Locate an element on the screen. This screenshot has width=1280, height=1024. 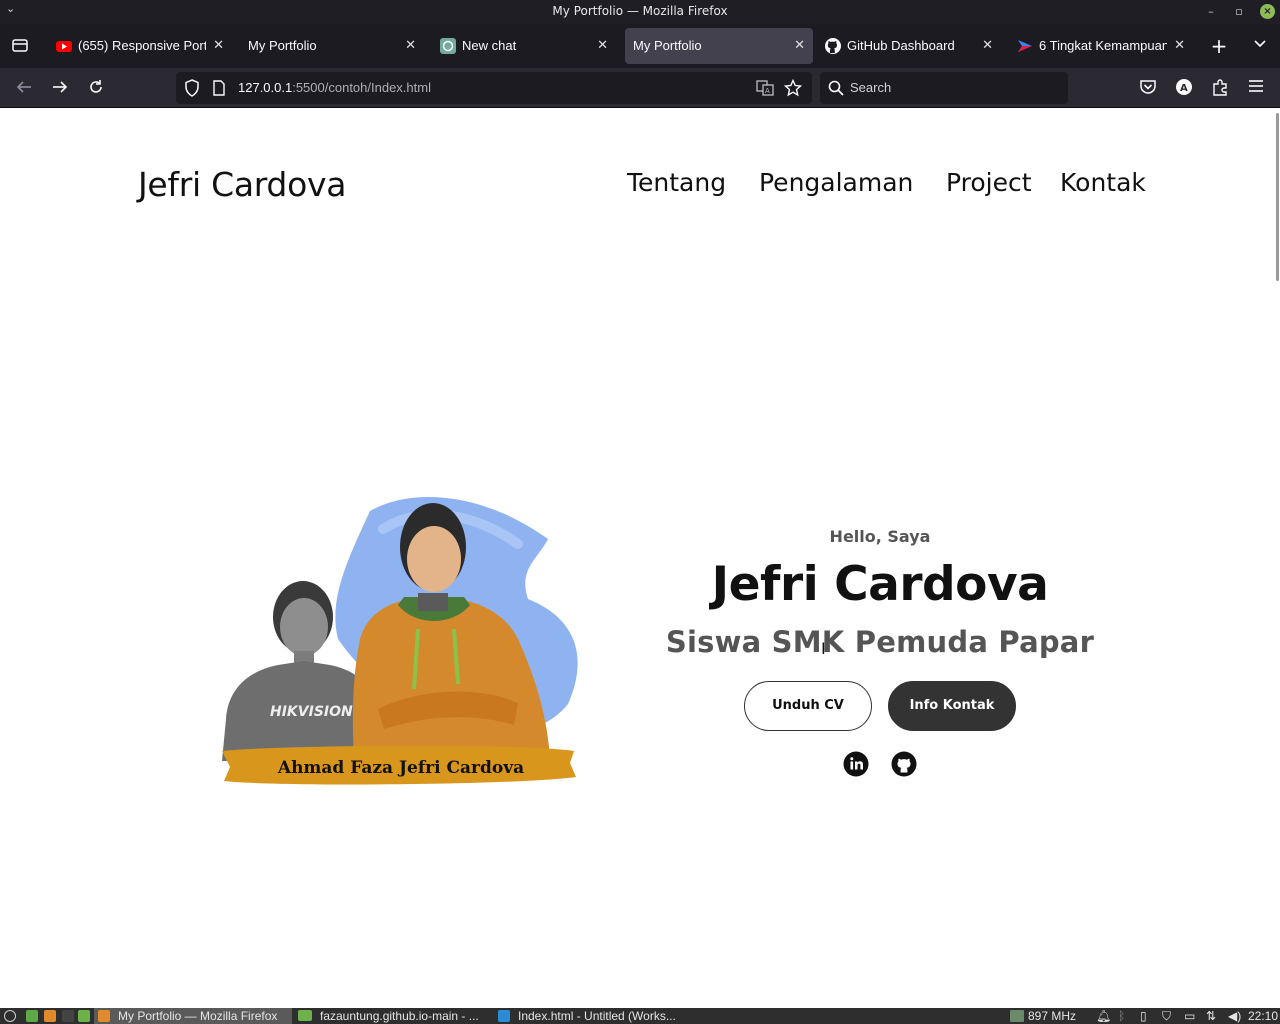
tracking-shield-icon is located at coordinates (192, 90).